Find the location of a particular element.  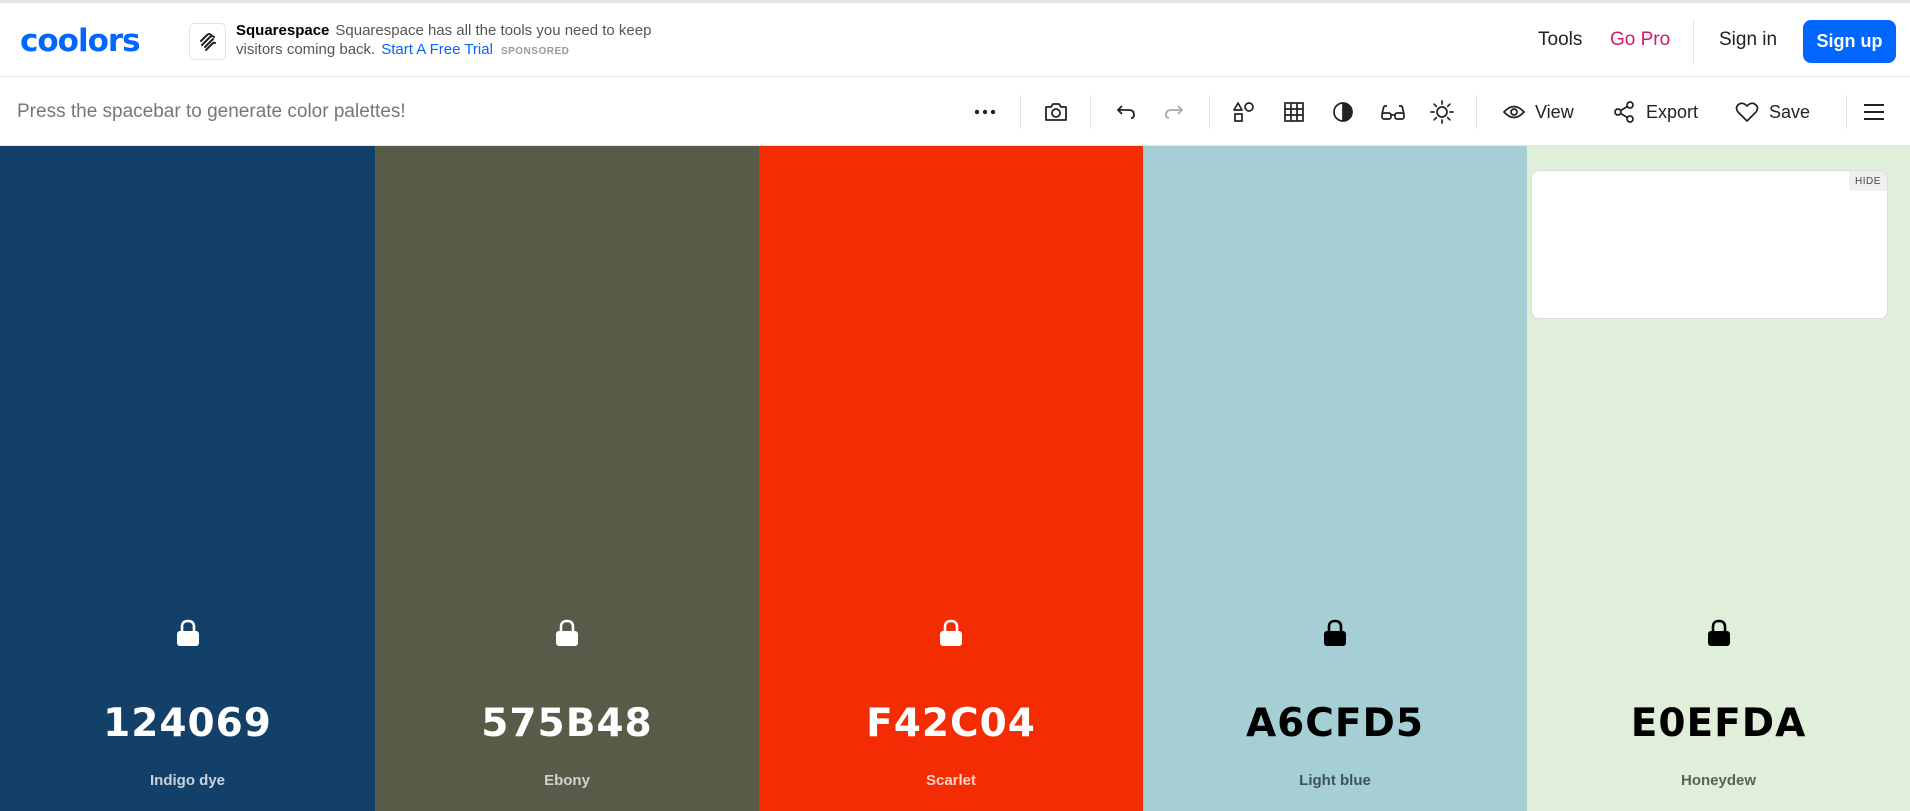

color-hex: F42C04 is located at coordinates (951, 723).